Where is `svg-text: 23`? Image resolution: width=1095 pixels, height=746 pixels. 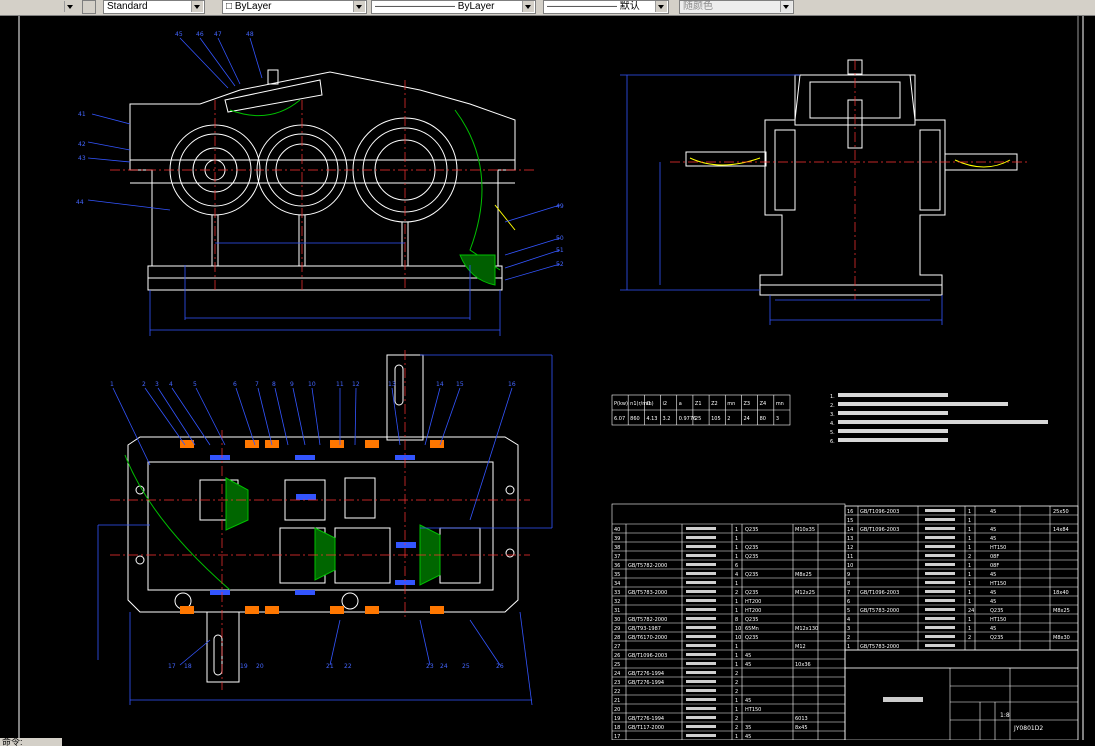 svg-text: 23 is located at coordinates (430, 666).